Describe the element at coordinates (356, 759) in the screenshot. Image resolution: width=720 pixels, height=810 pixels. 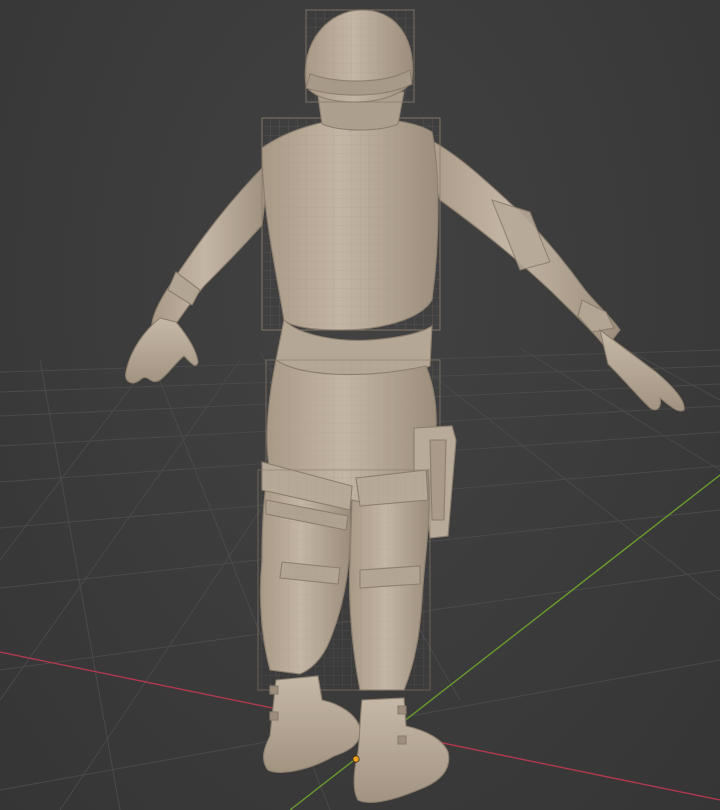
I see `object-origin-dot` at that location.